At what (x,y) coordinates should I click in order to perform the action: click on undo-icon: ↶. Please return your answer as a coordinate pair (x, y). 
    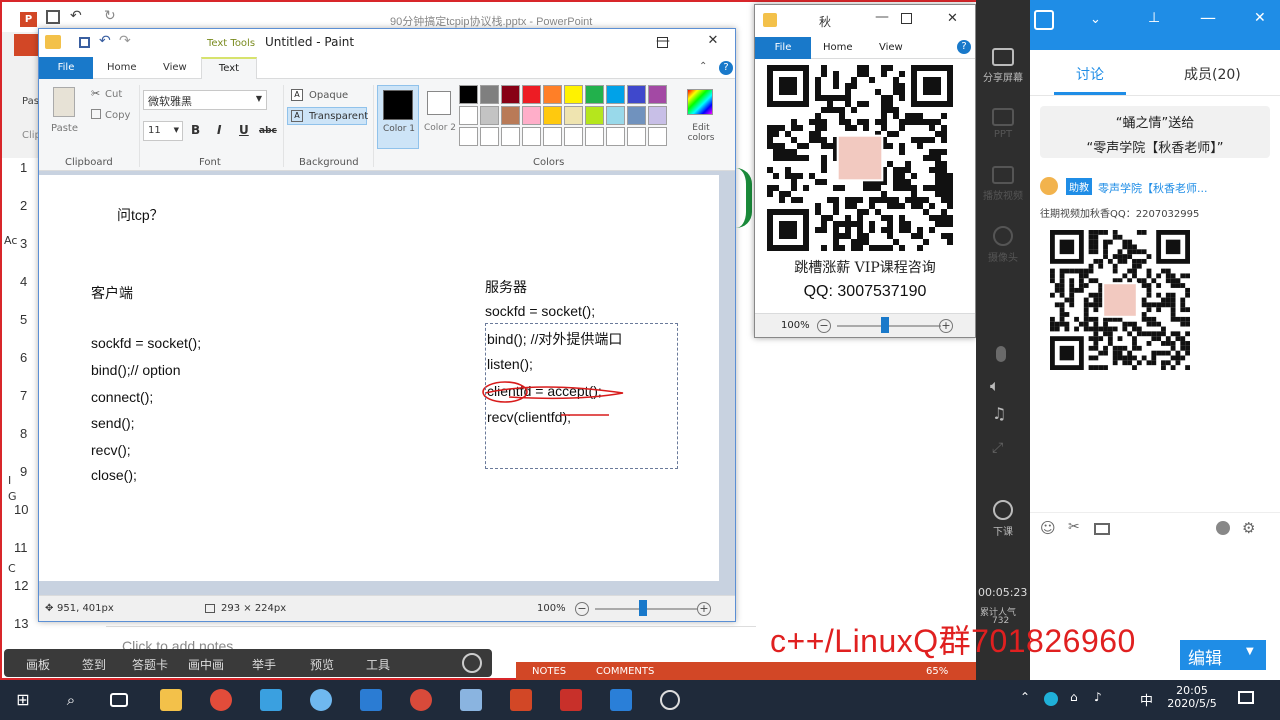
    Looking at the image, I should click on (76, 16).